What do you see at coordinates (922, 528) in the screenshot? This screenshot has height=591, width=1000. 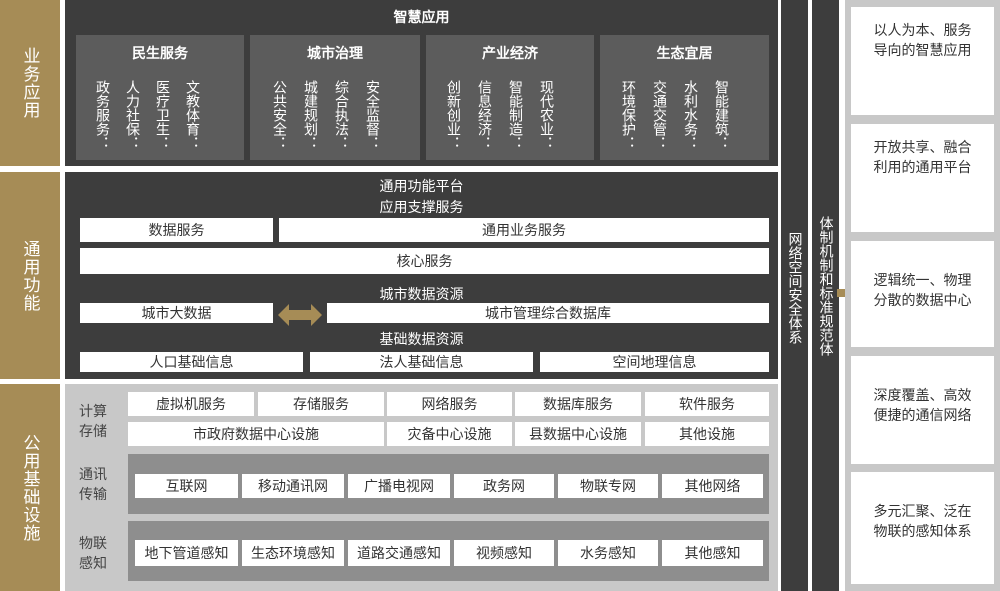 I see `principle-box: 多元汇聚、泛在 物联的感知体系` at bounding box center [922, 528].